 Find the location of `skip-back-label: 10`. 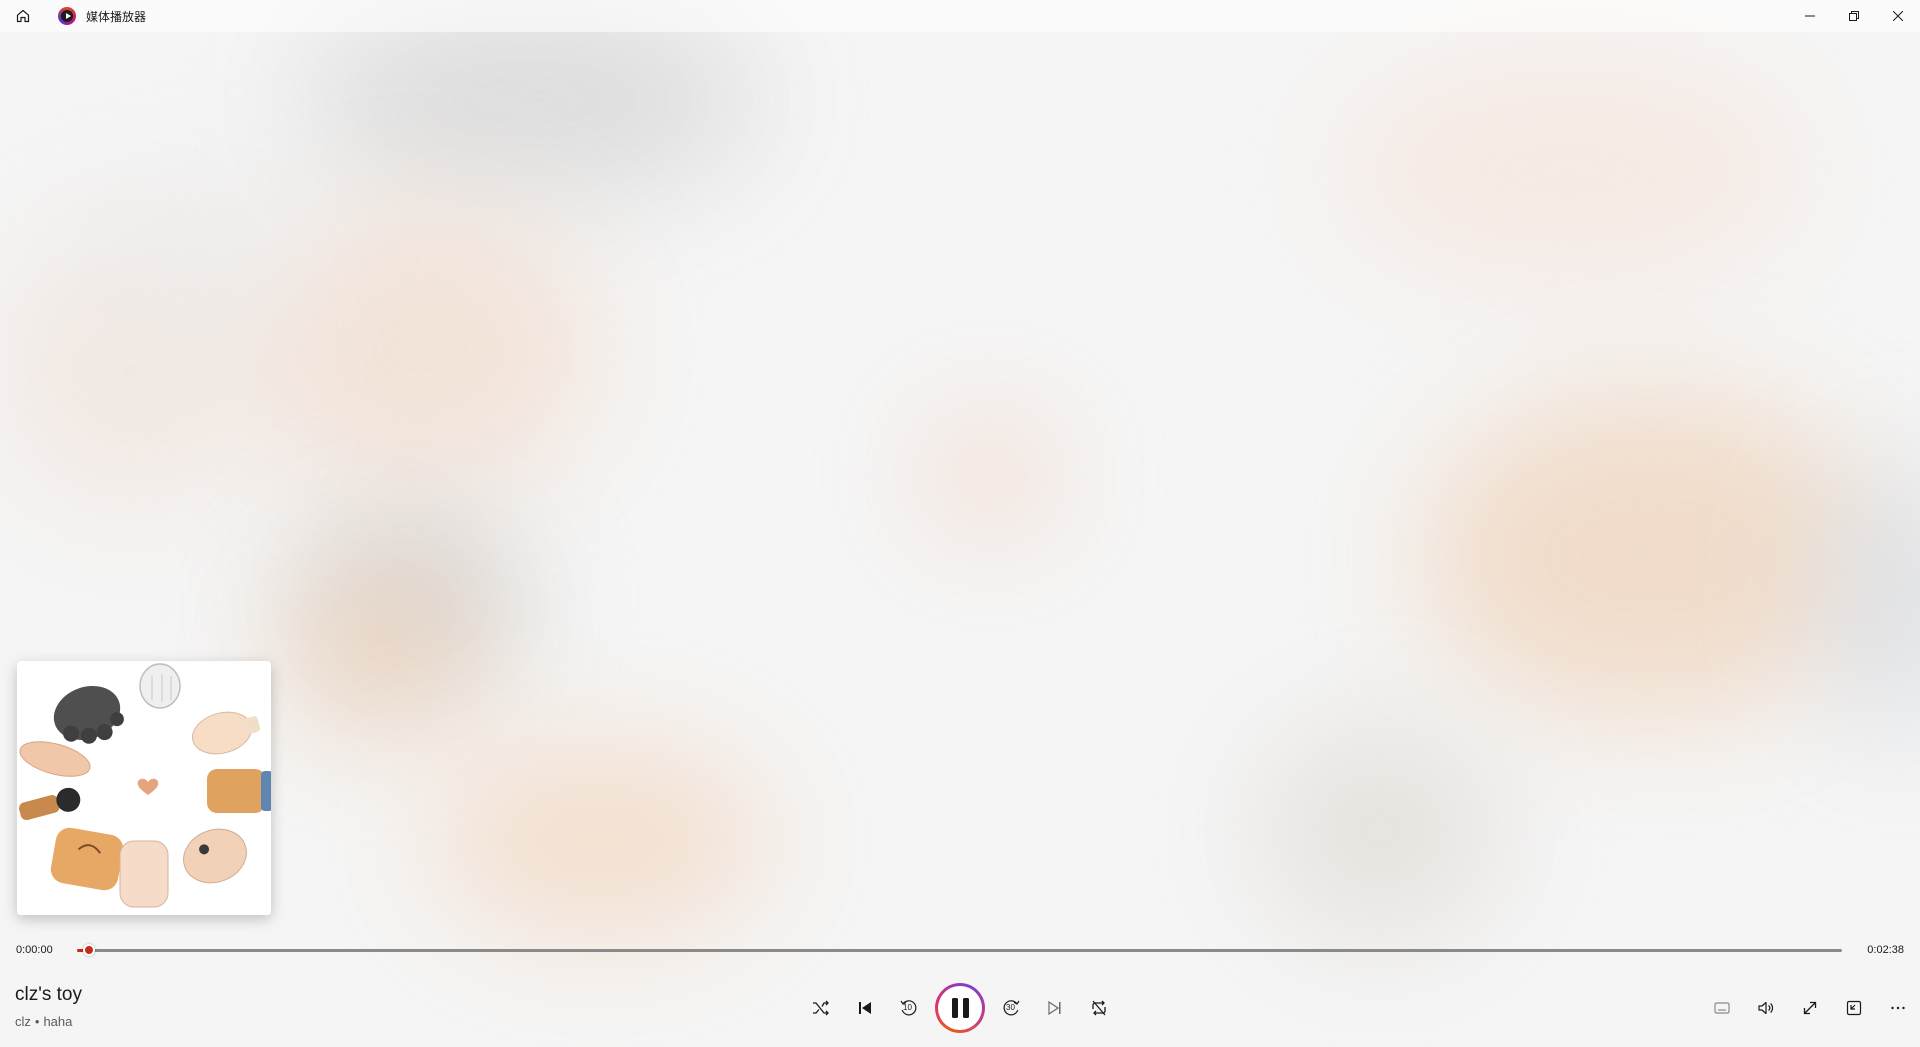

skip-back-label: 10 is located at coordinates (907, 1007).